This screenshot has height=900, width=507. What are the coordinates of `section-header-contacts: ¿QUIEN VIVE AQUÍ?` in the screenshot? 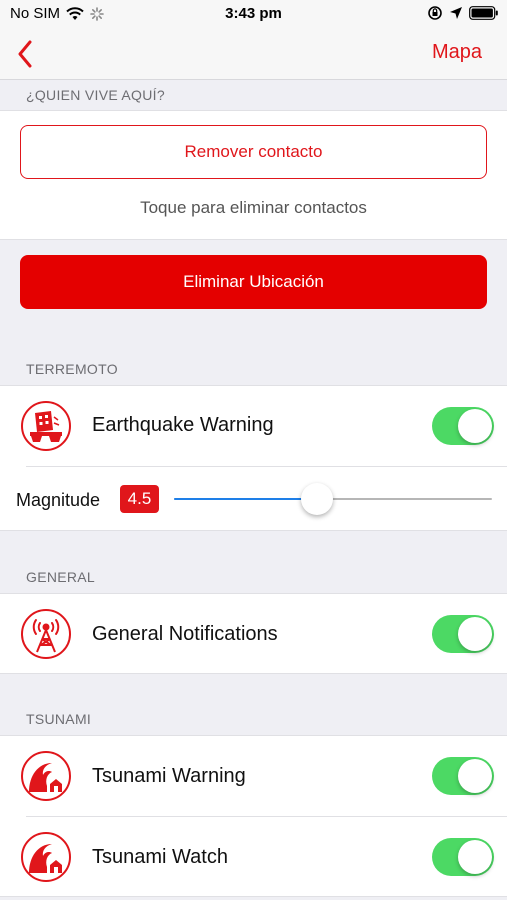 It's located at (95, 95).